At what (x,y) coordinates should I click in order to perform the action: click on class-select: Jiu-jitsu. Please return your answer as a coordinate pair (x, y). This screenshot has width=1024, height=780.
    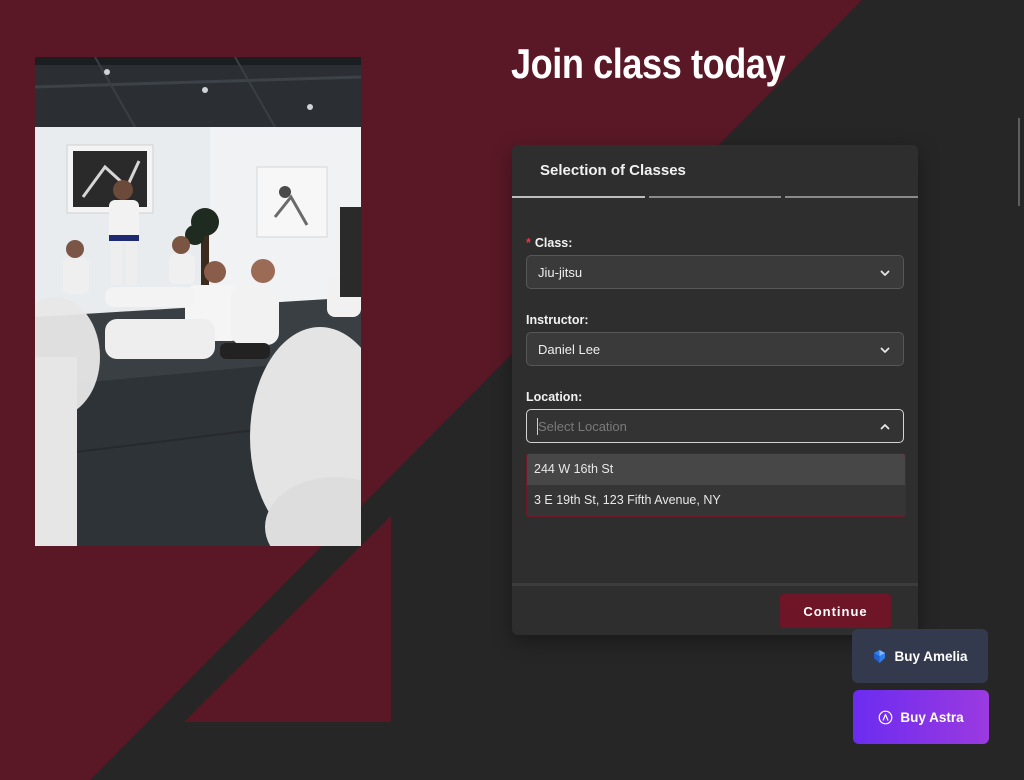
    Looking at the image, I should click on (715, 272).